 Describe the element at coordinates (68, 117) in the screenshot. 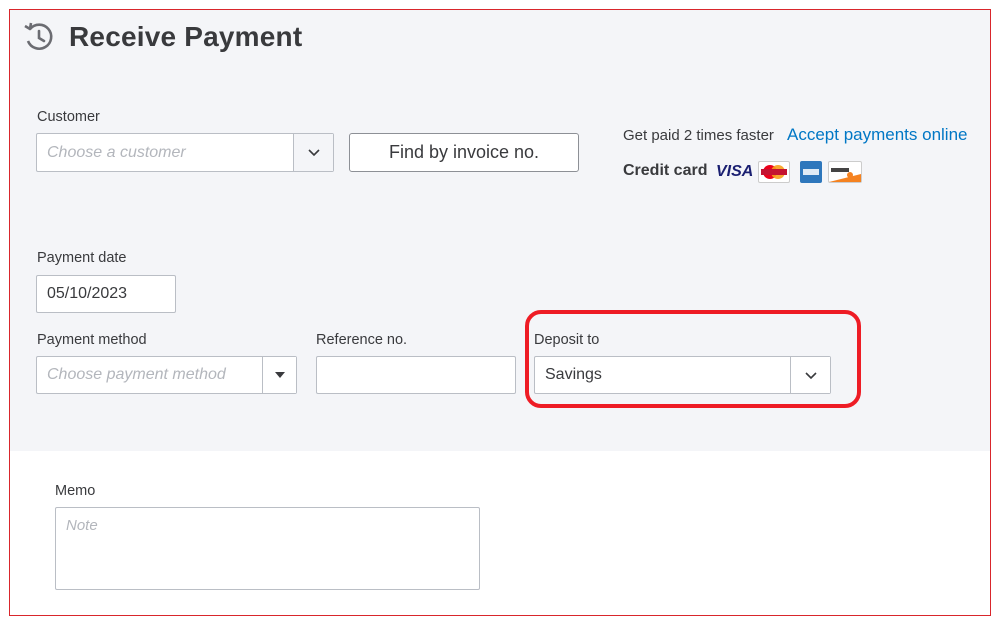

I see `customer-label: Customer` at that location.